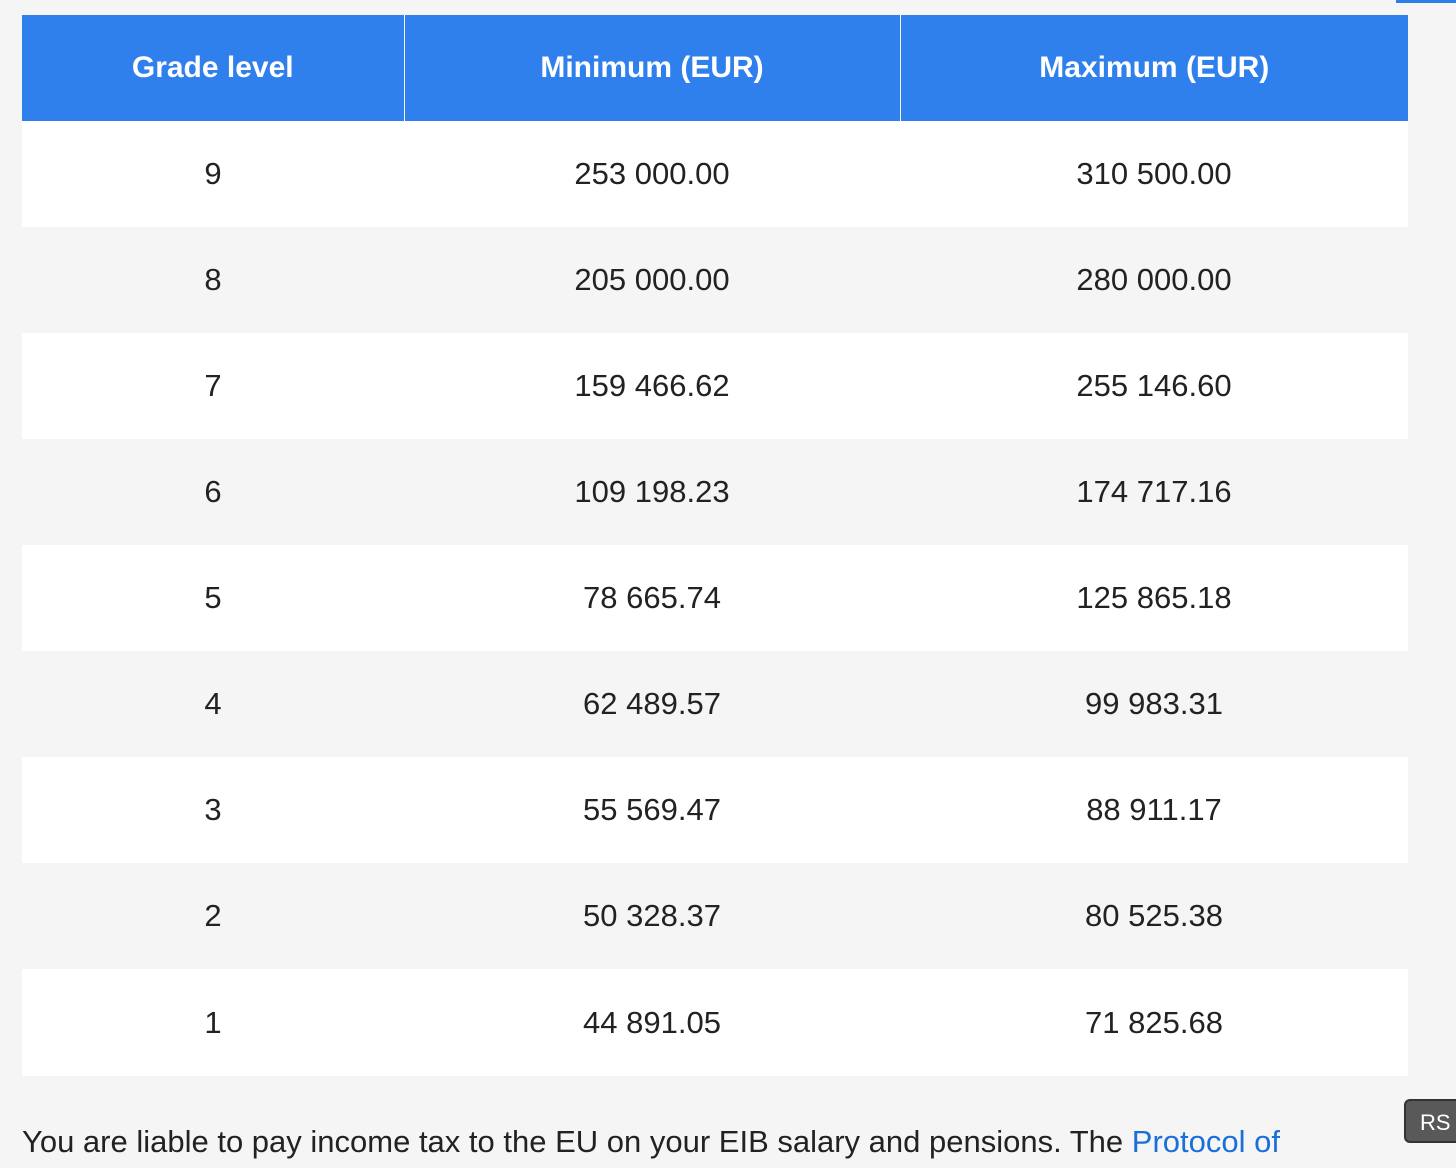 The width and height of the screenshot is (1456, 1168). Describe the element at coordinates (1153, 68) in the screenshot. I see `header-maximum: Maximum (EUR)` at that location.